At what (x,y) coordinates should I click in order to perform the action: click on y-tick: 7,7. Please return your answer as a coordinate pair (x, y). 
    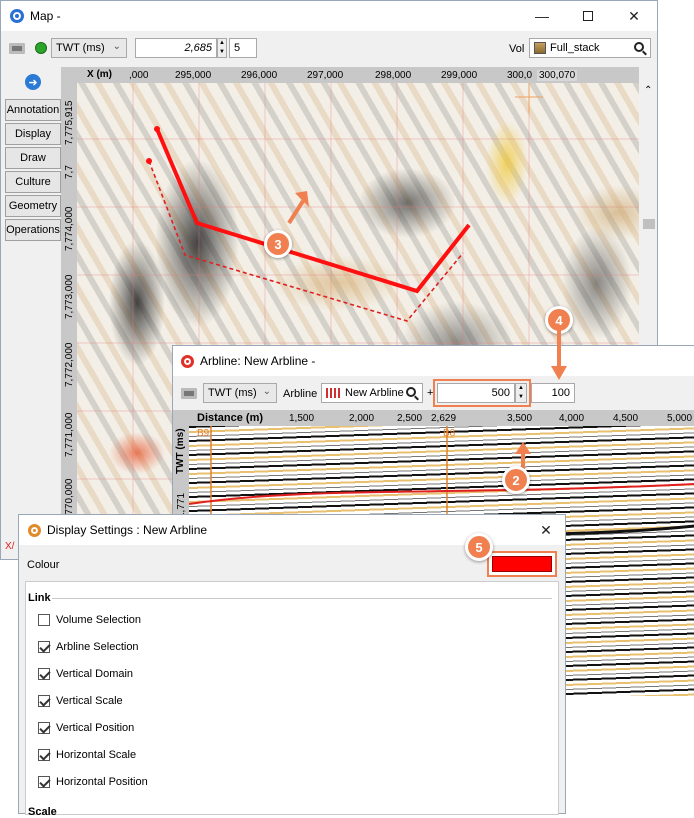
    Looking at the image, I should click on (69, 172).